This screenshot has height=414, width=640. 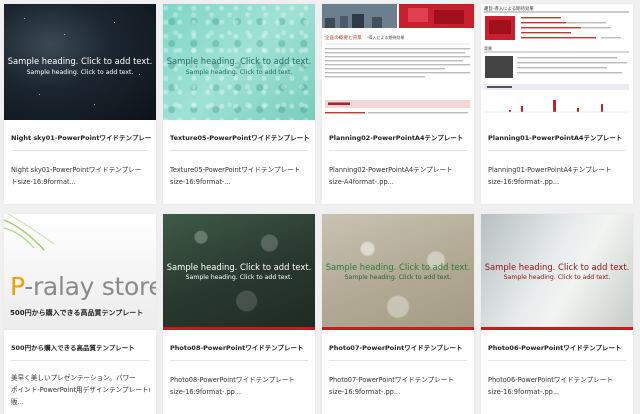 I want to click on leaf-decoration, so click(x=29, y=232).